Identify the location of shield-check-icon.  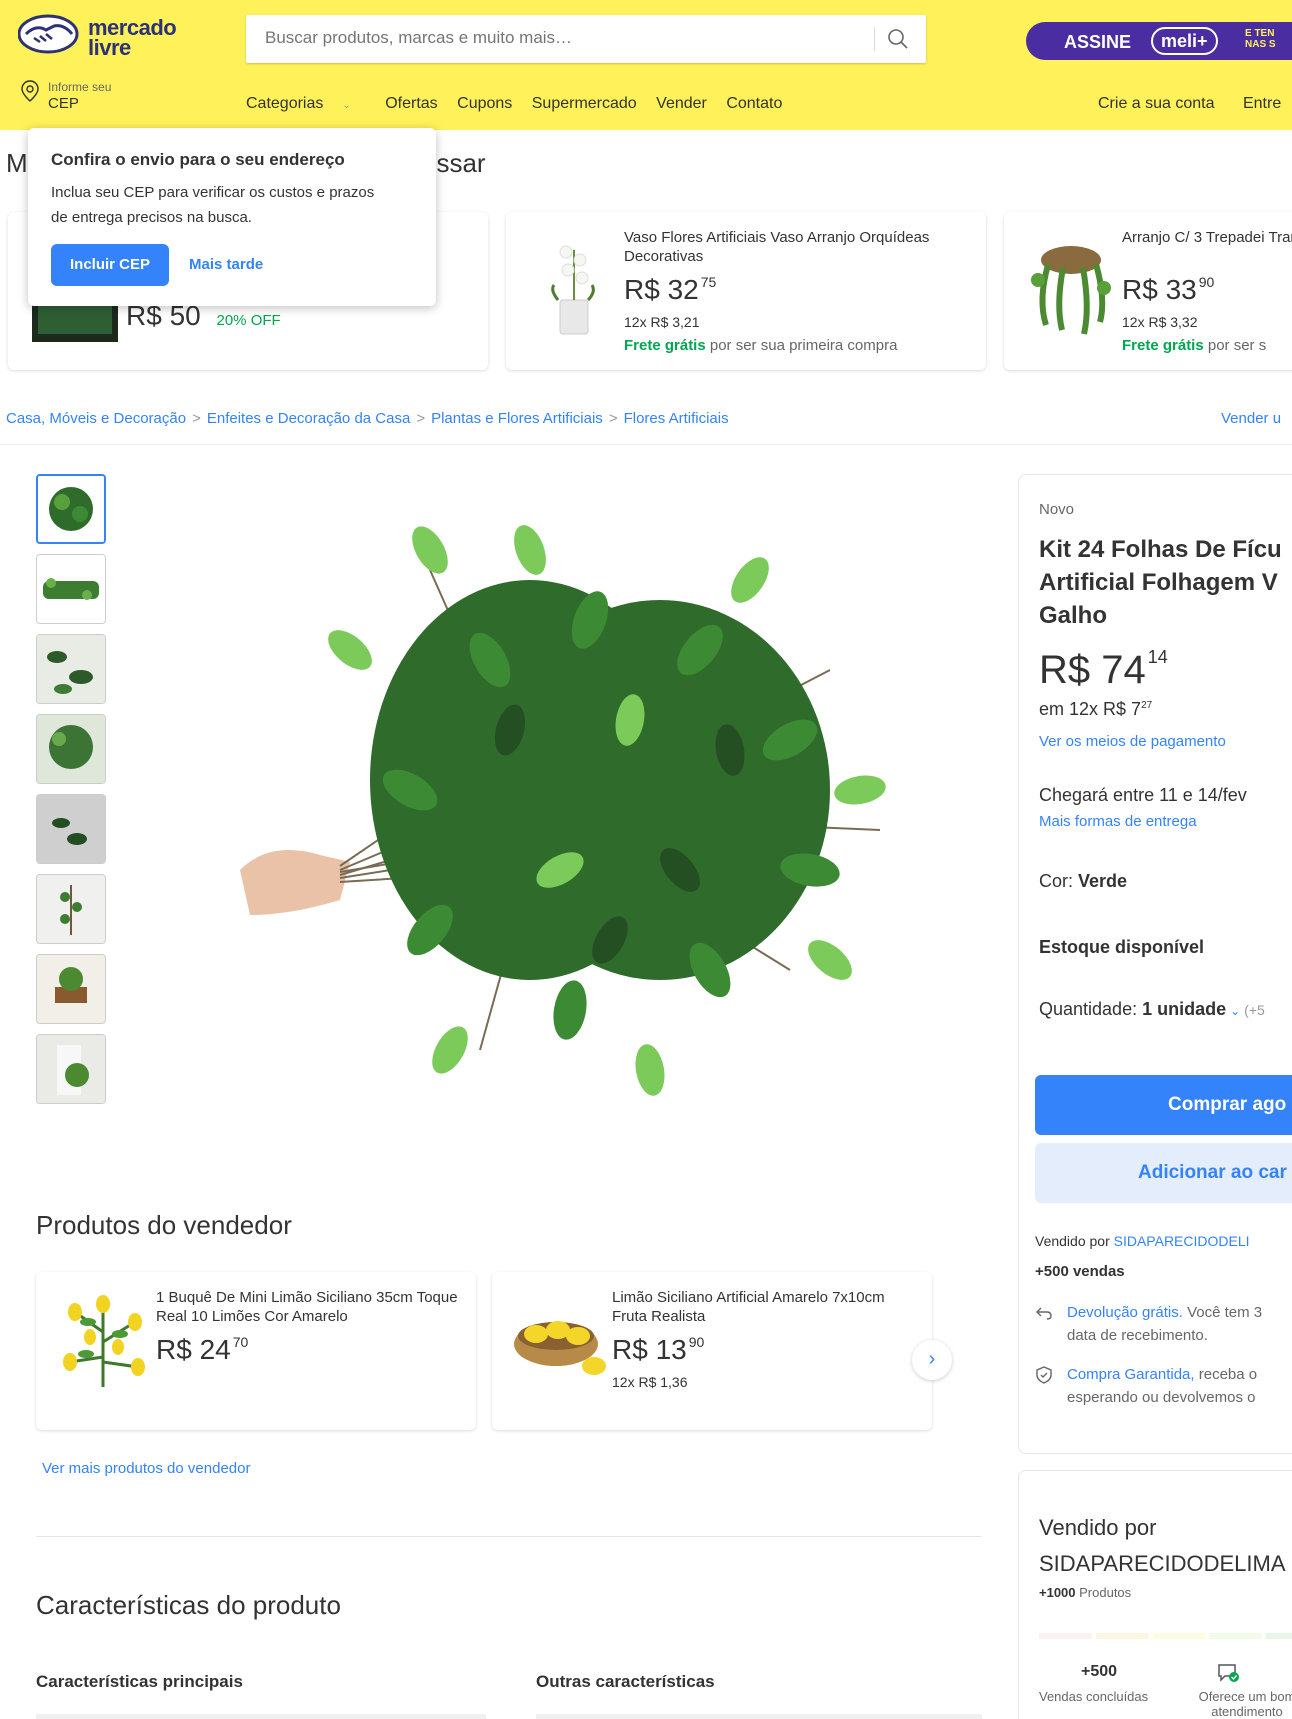
(1044, 1375).